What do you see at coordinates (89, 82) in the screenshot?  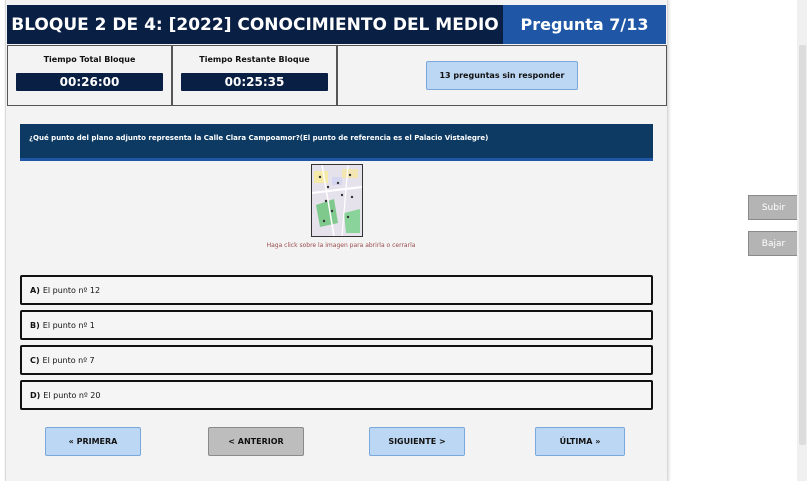 I see `total-time-value: 00:26:00` at bounding box center [89, 82].